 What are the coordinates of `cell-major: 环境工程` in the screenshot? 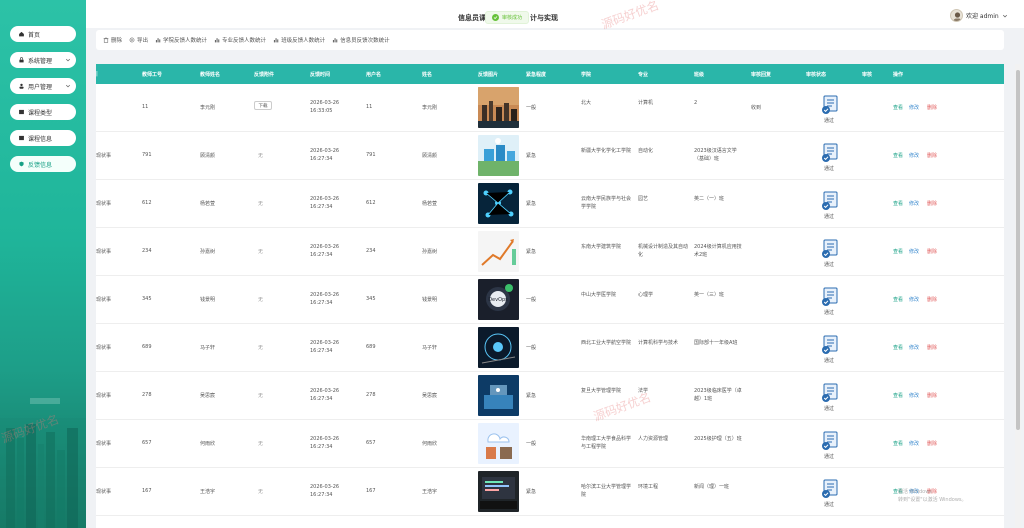 It's located at (648, 487).